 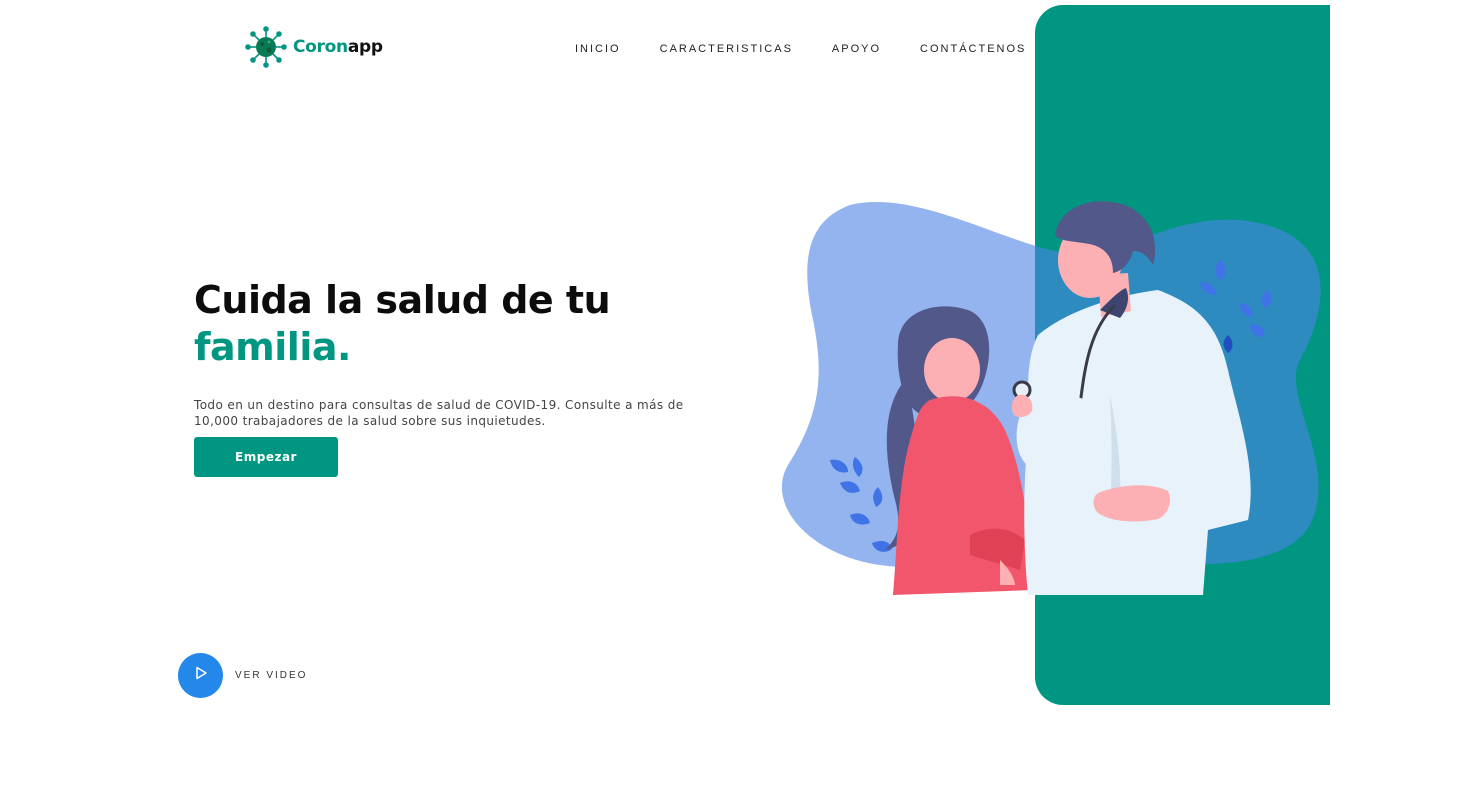 What do you see at coordinates (856, 49) in the screenshot?
I see `nav-item-apoyo: APOYO` at bounding box center [856, 49].